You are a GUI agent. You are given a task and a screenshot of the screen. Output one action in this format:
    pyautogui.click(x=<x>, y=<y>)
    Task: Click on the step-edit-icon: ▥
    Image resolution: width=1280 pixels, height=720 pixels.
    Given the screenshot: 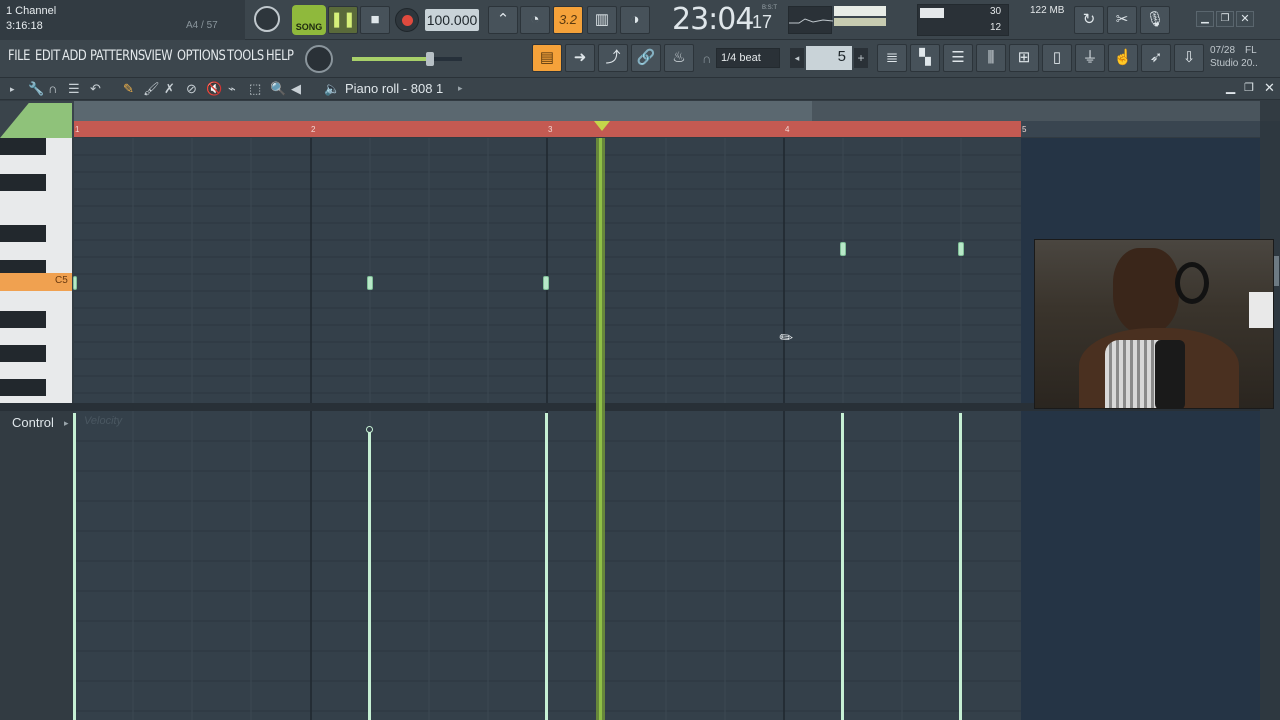 What is the action you would take?
    pyautogui.click(x=602, y=20)
    